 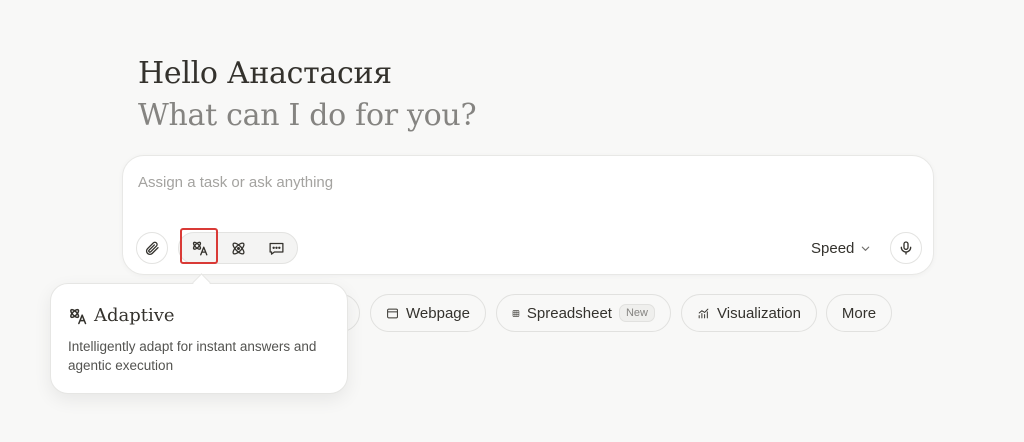 I want to click on mode-agent-button, so click(x=238, y=248).